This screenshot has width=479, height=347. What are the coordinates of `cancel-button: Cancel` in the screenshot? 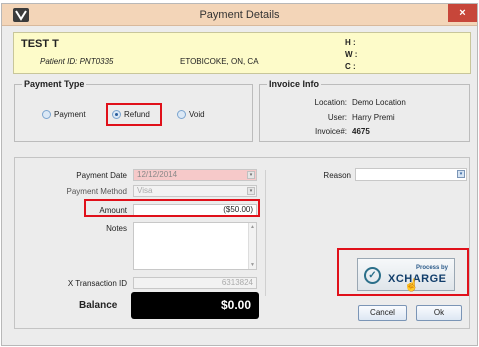 It's located at (382, 313).